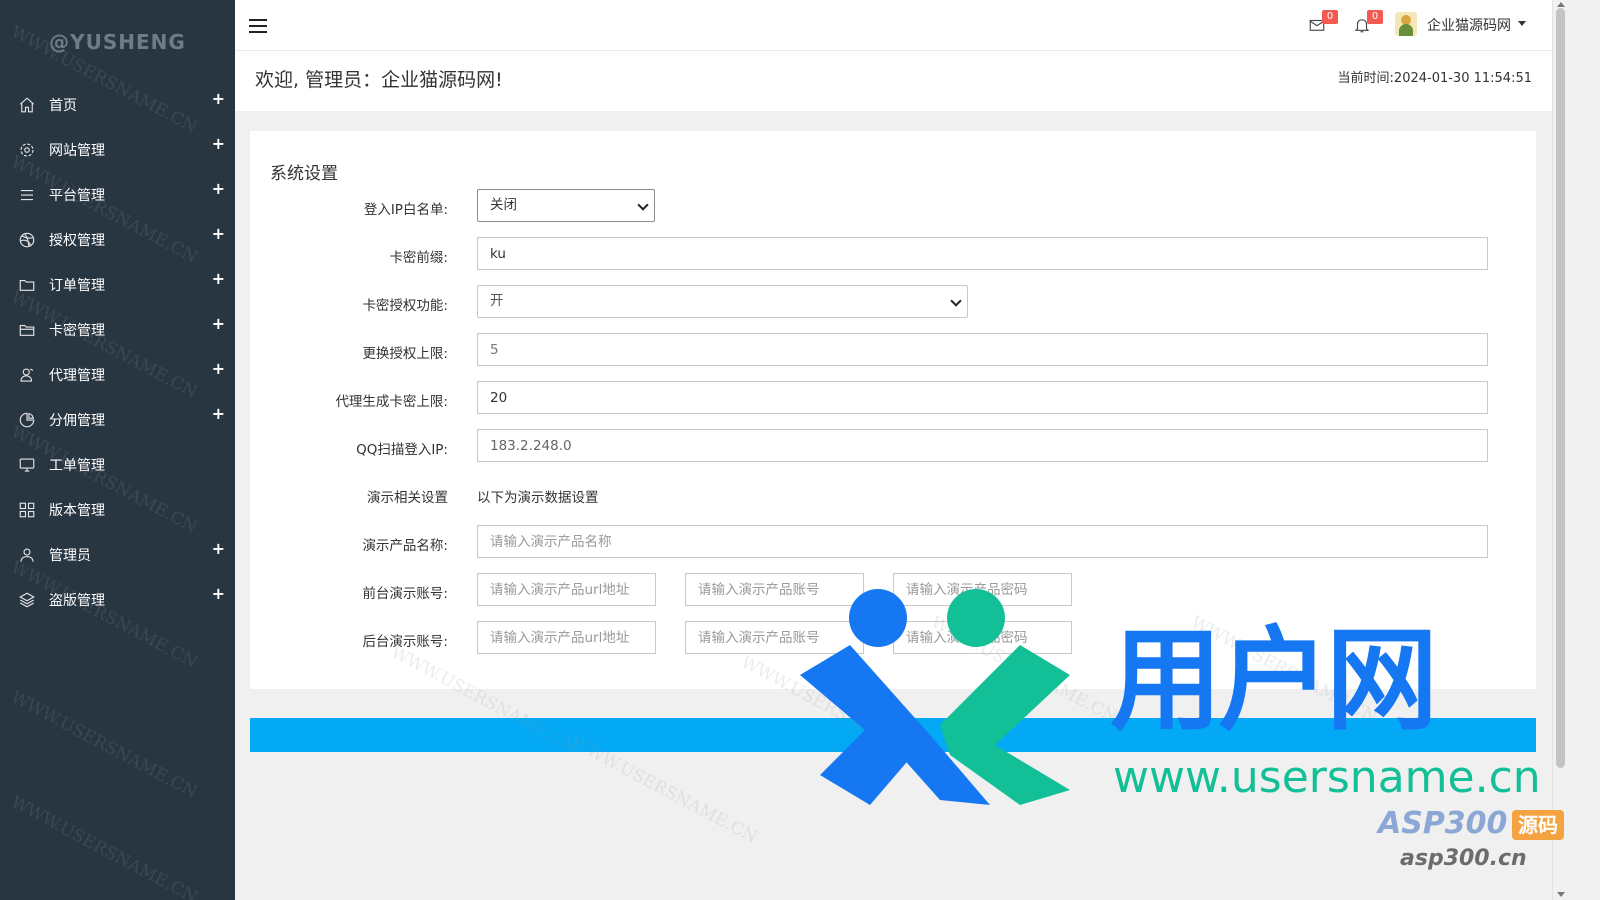 This screenshot has width=1600, height=900. I want to click on sidebar-item-versions: 版本管理, so click(117, 509).